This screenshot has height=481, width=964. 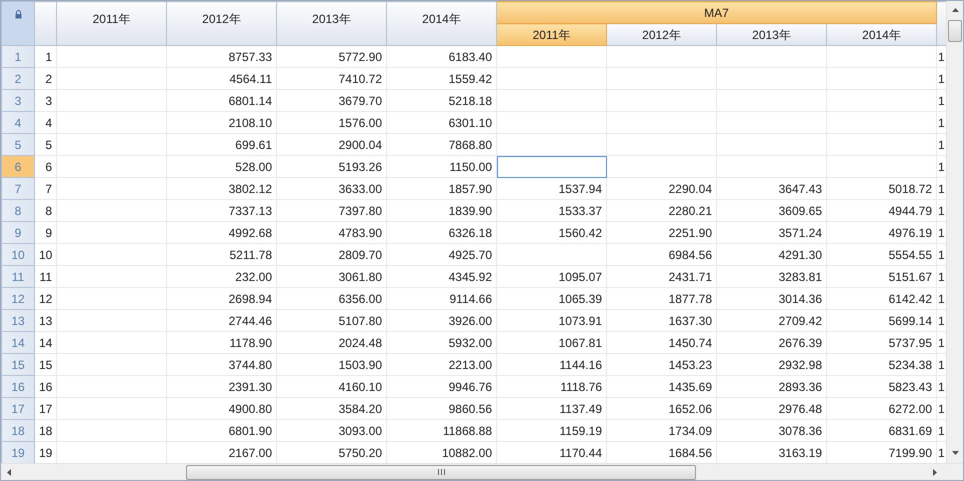 I want to click on column-header, so click(x=941, y=24).